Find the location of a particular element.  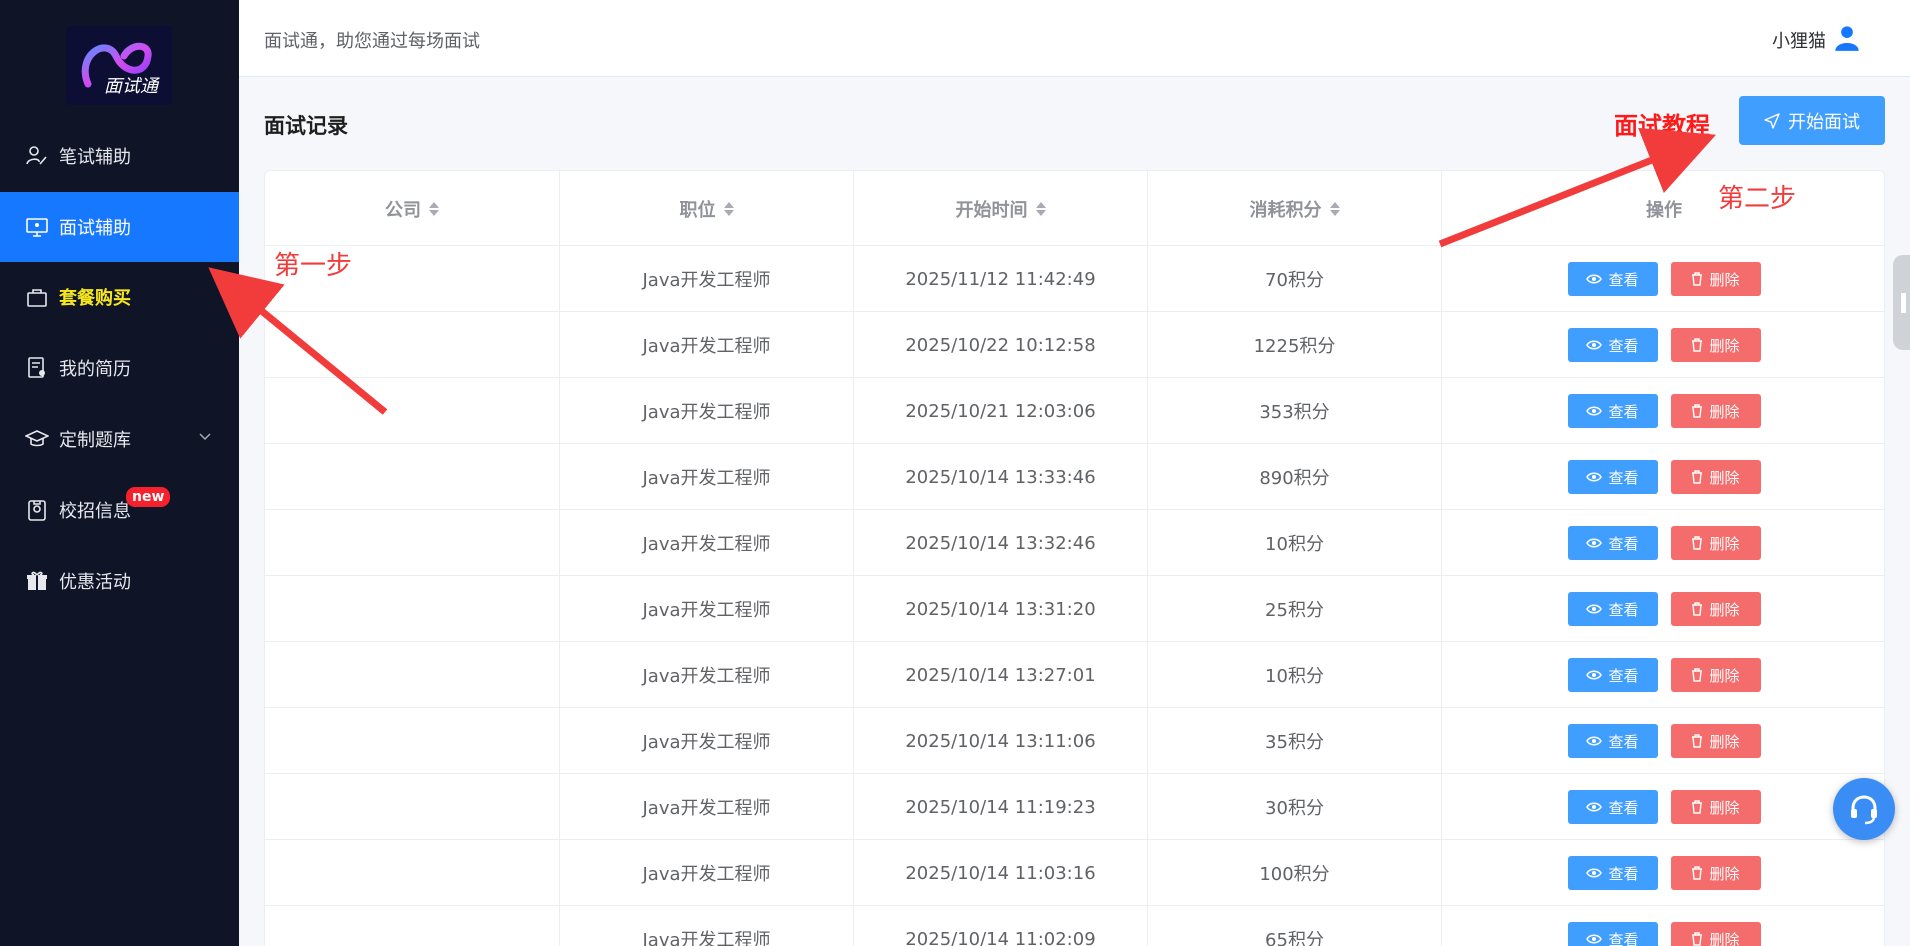

step2-arrow is located at coordinates (1577, 187).